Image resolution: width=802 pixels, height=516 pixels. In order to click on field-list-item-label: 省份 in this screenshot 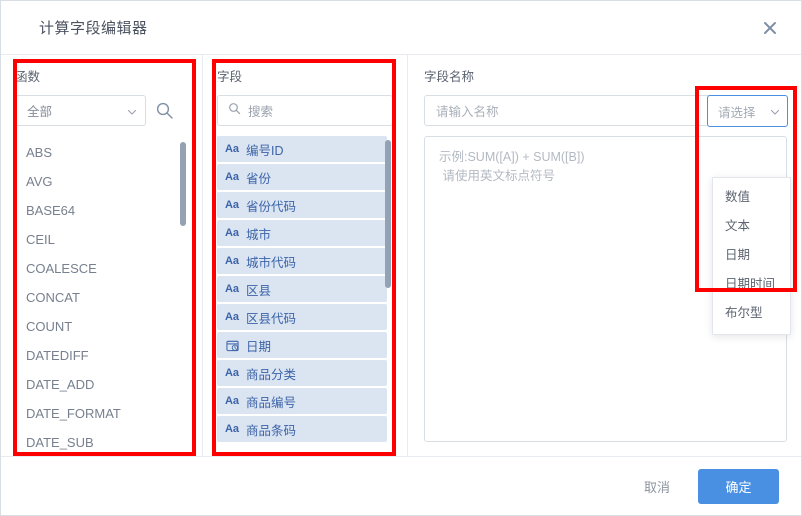, I will do `click(259, 178)`.